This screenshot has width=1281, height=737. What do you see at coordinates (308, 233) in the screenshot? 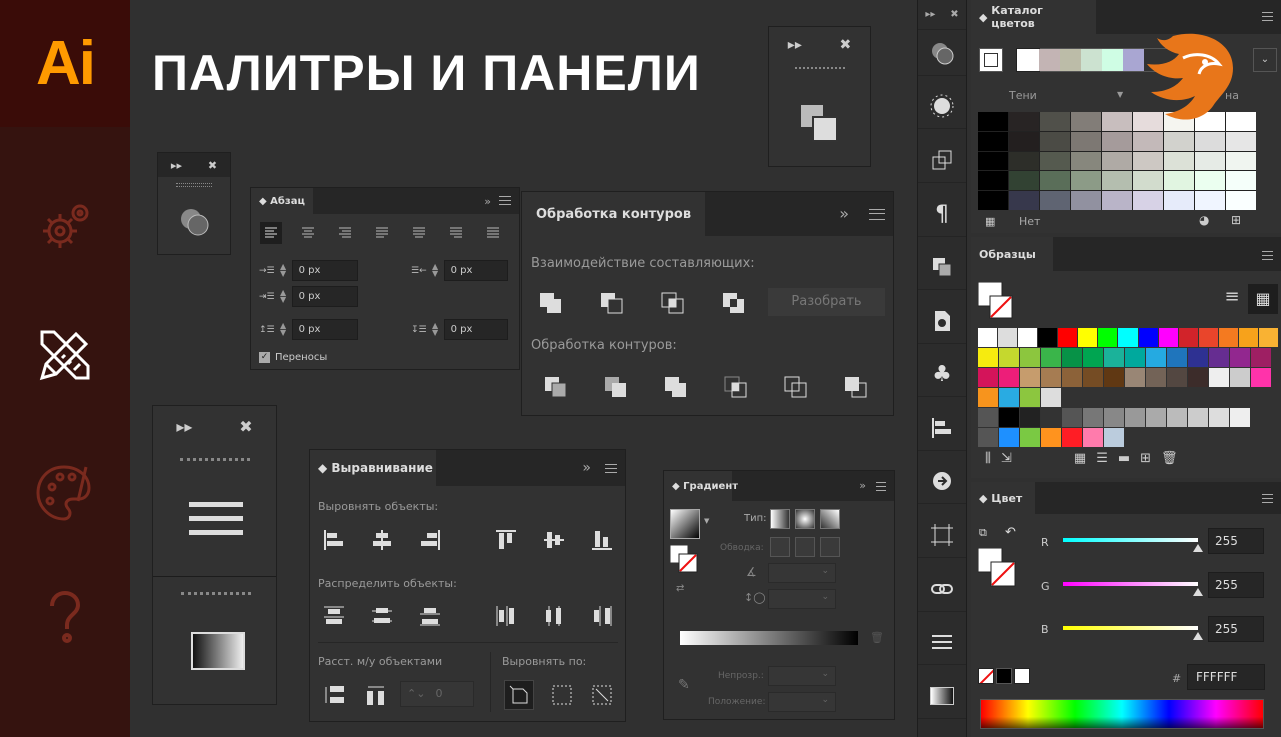
I see `align-center-button` at bounding box center [308, 233].